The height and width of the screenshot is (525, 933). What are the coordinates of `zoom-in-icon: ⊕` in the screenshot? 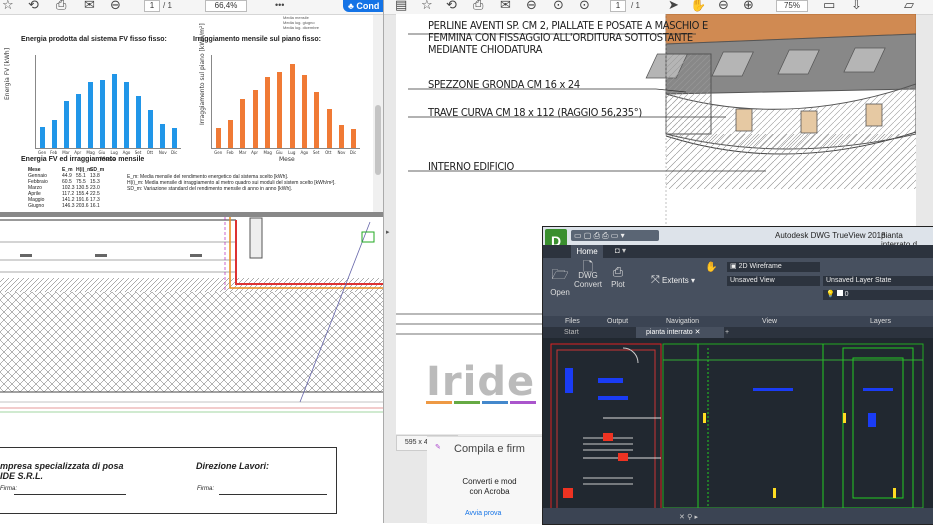 It's located at (748, 6).